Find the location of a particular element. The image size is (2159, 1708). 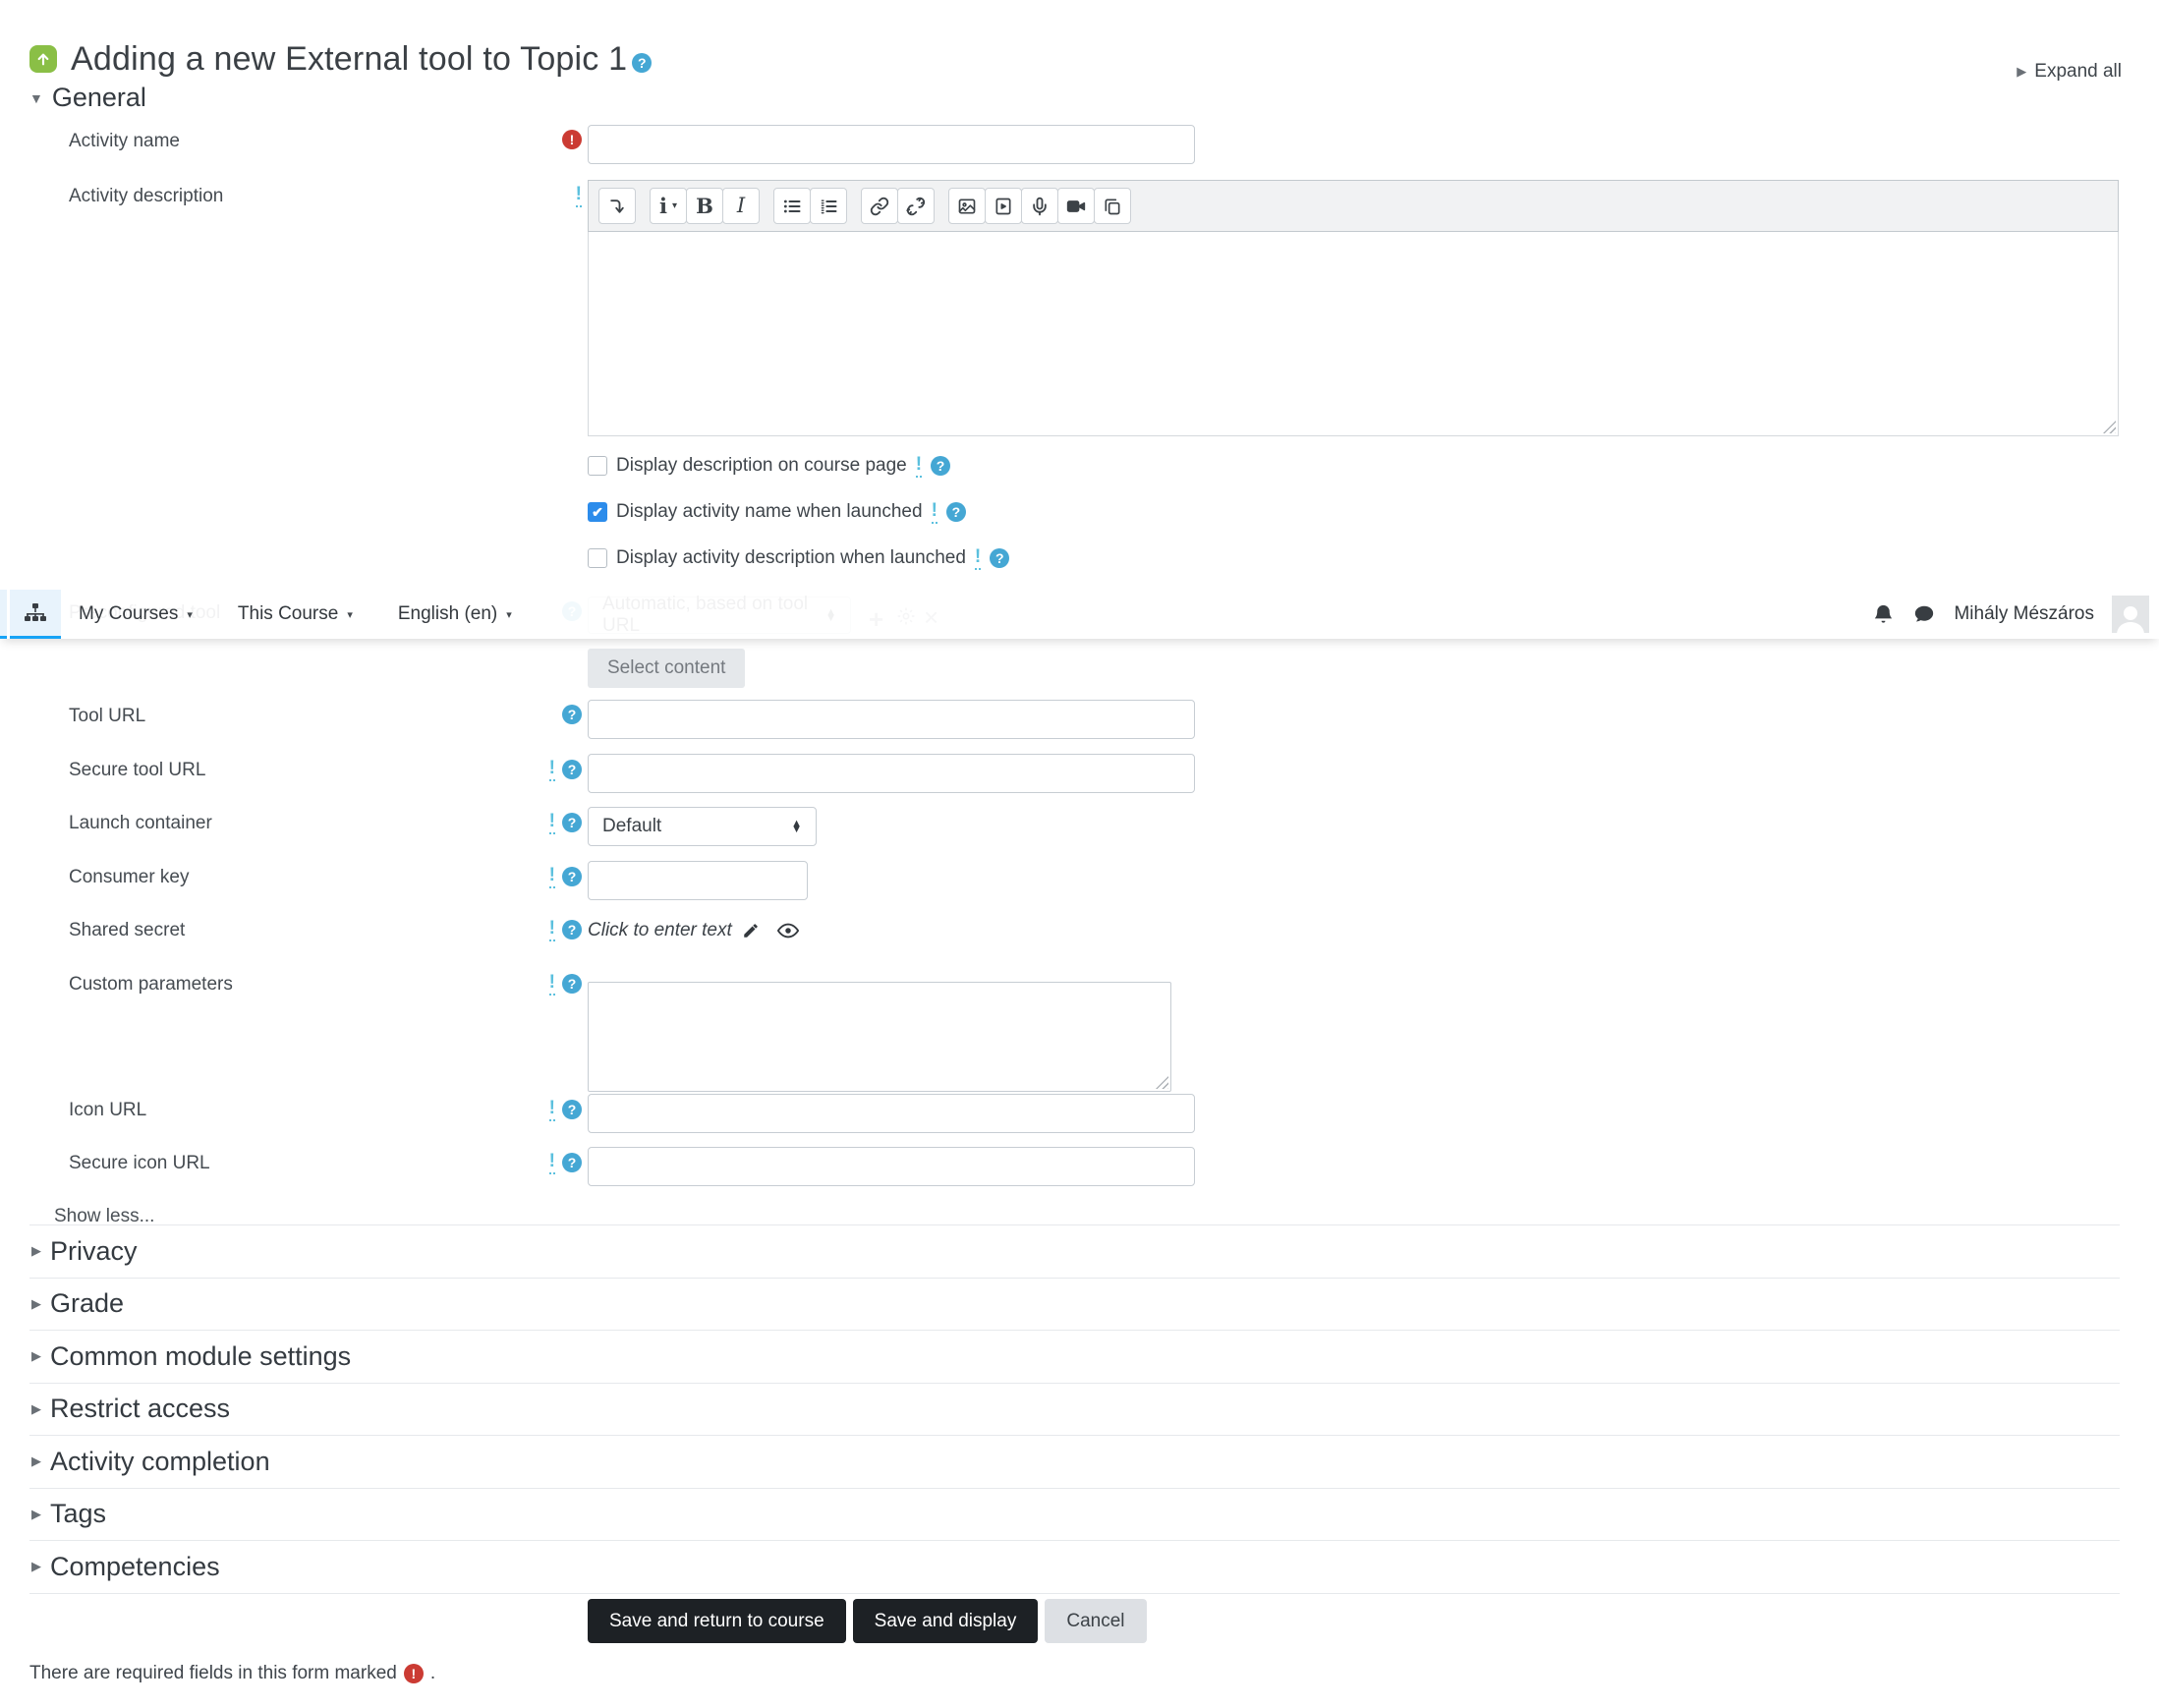

secure-icon-url-input is located at coordinates (891, 1166).